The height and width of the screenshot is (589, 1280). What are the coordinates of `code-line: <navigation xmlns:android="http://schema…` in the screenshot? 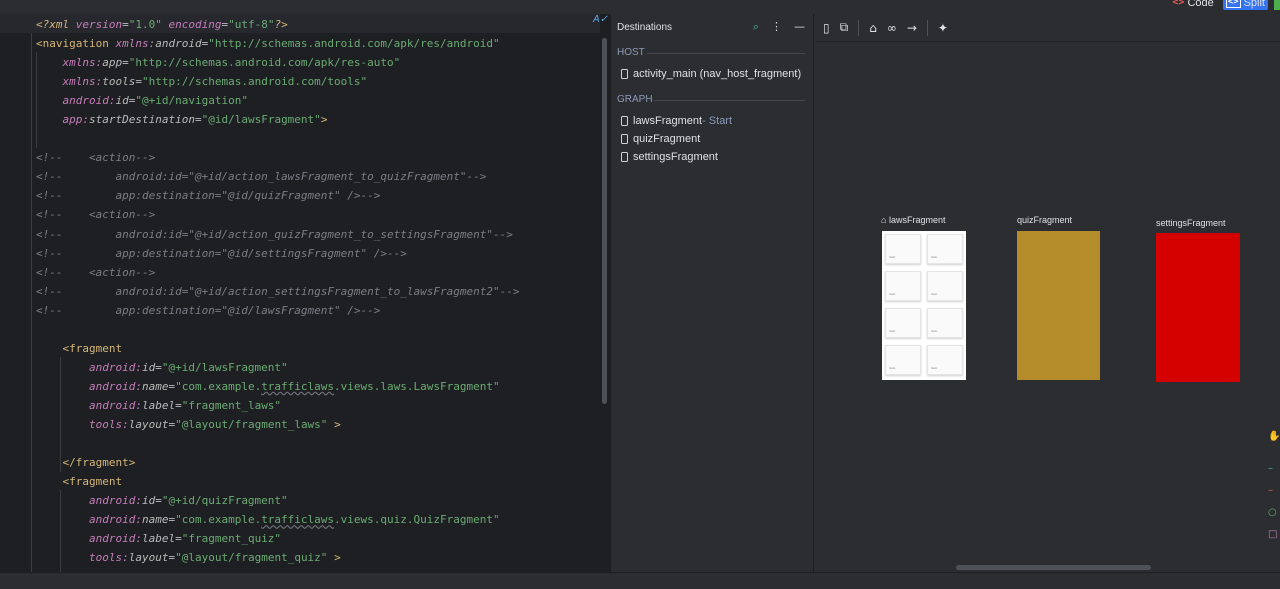 It's located at (277, 43).